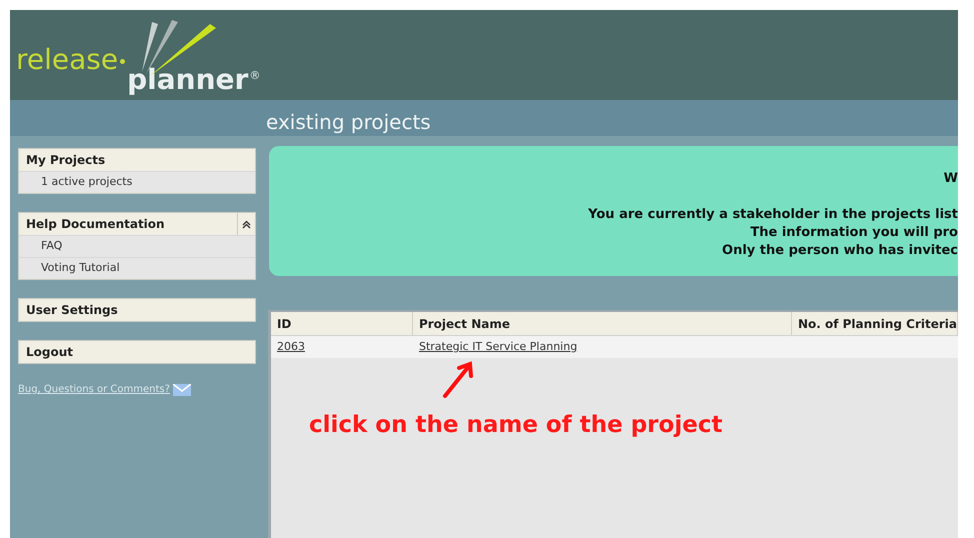  I want to click on column-header: Project Name, so click(602, 323).